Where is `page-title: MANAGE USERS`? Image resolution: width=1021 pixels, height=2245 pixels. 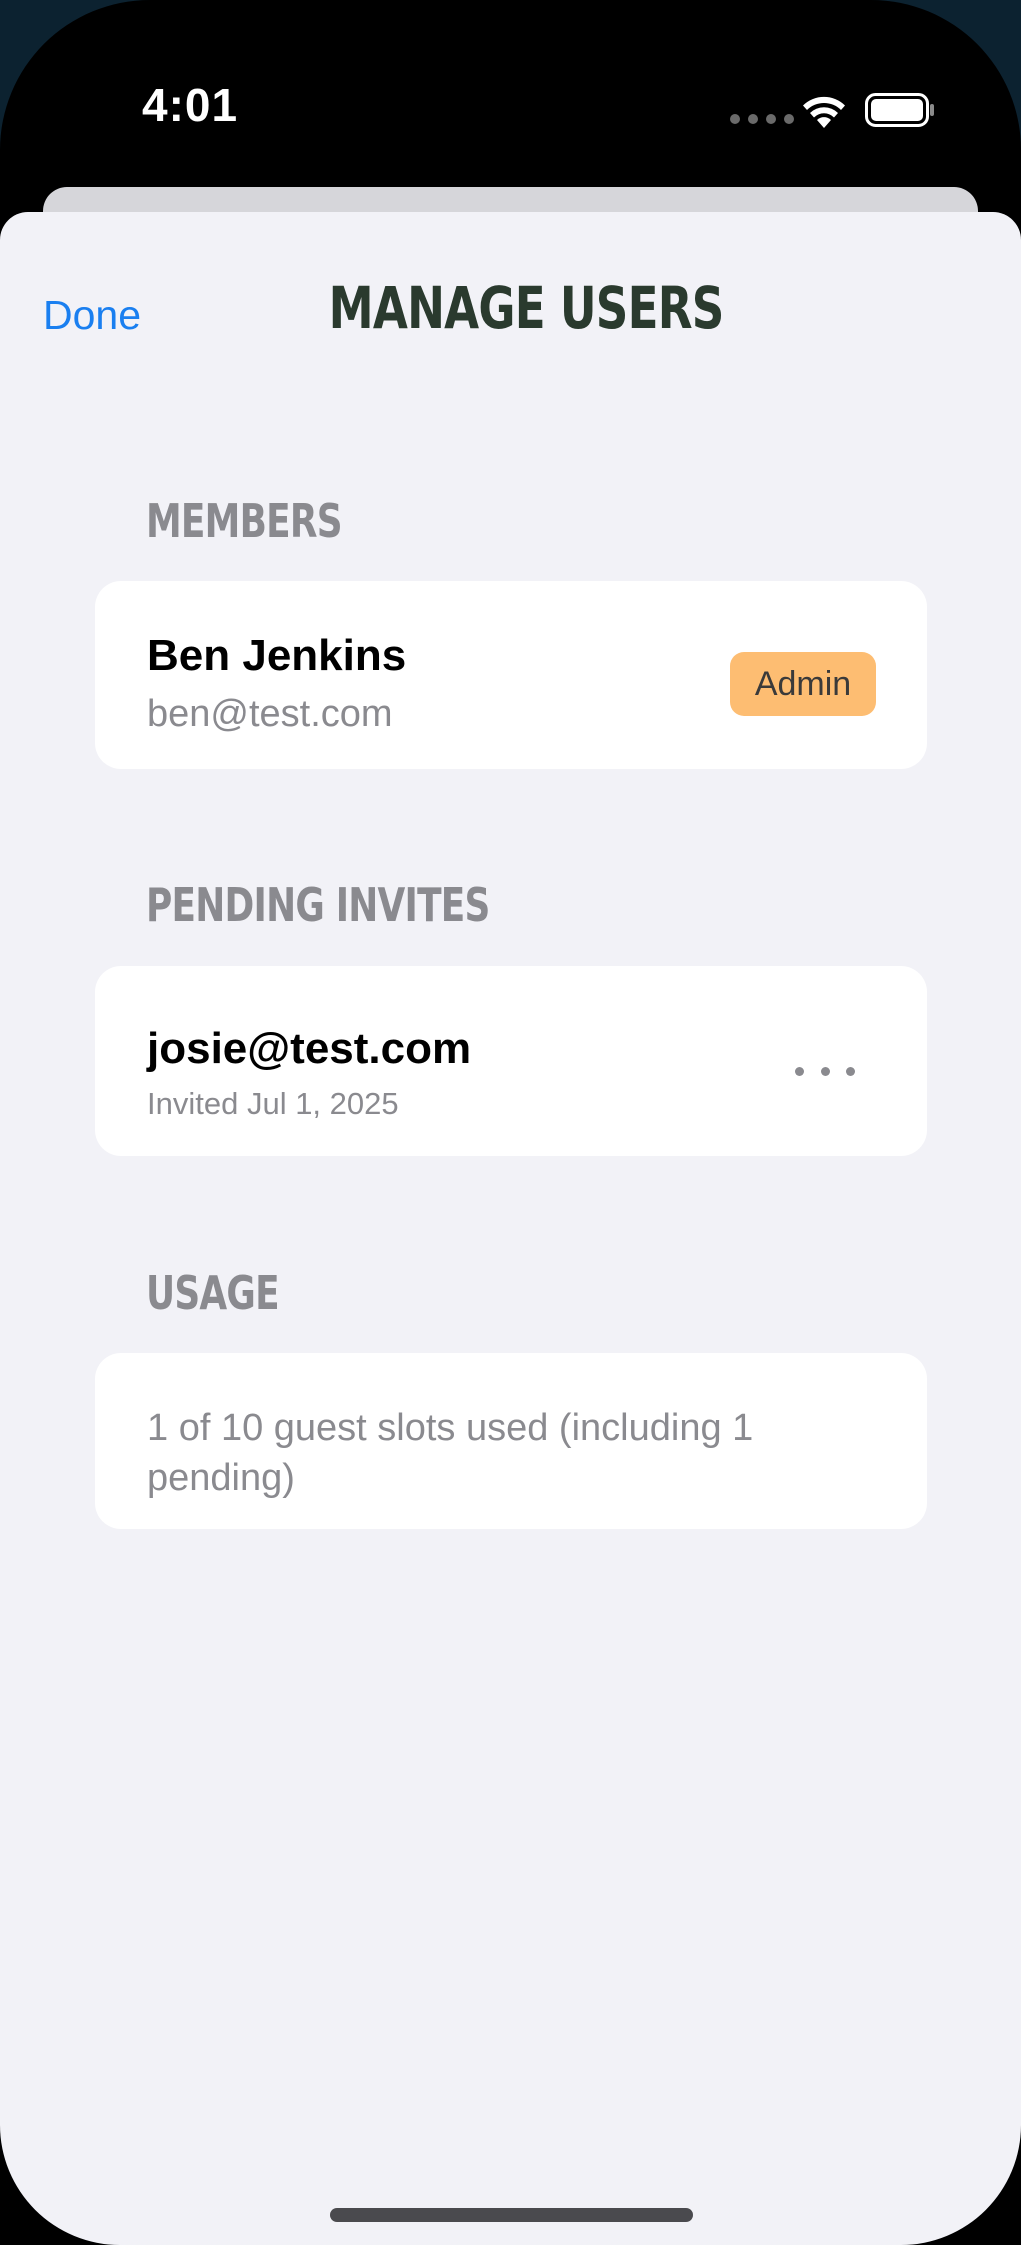 page-title: MANAGE USERS is located at coordinates (526, 308).